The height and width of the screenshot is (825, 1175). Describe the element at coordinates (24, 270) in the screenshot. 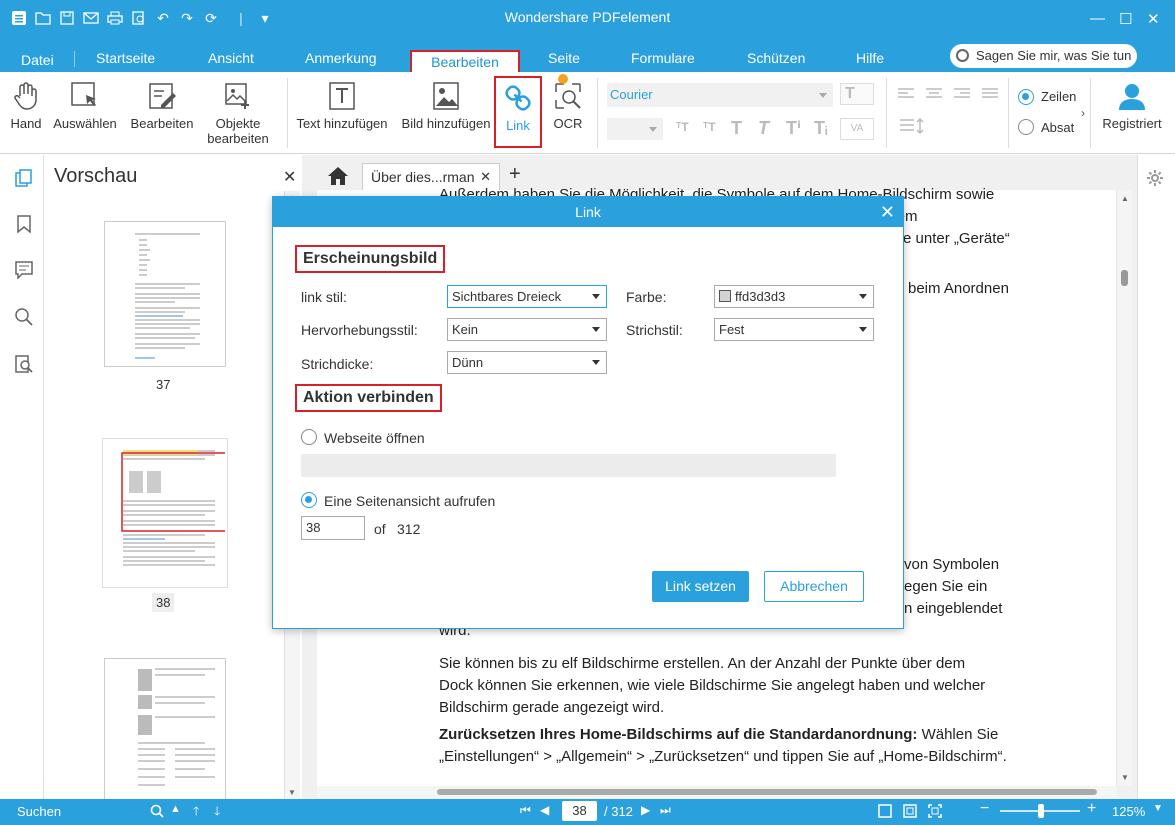

I see `comment-icon` at that location.